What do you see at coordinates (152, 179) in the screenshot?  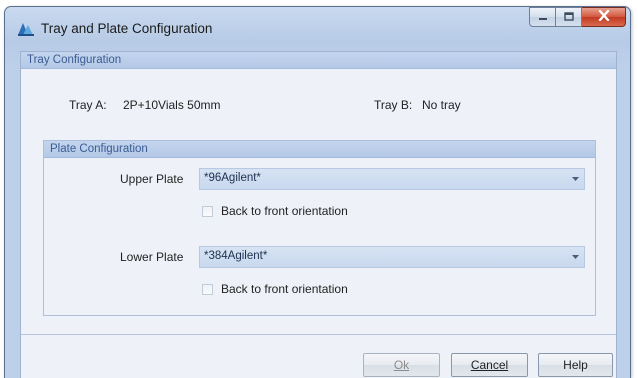 I see `upper-plate-label: Upper Plate` at bounding box center [152, 179].